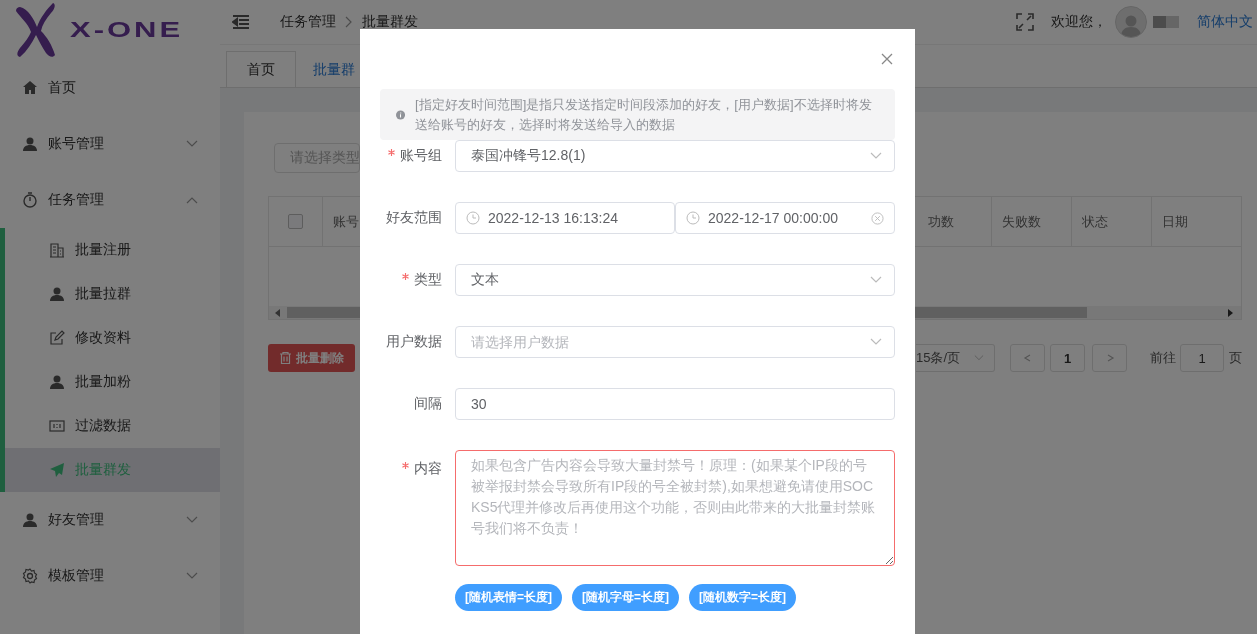  I want to click on date-input: 2022-12-13 16:13:24, so click(576, 218).